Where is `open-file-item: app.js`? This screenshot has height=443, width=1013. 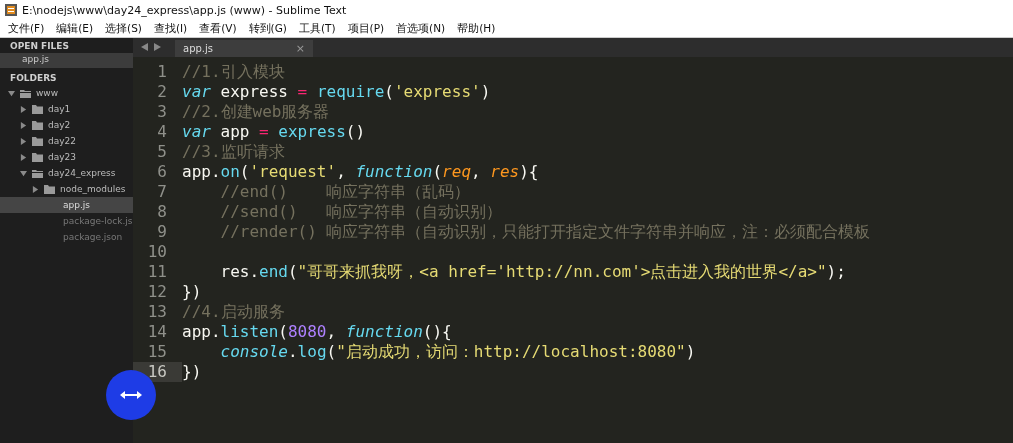
open-file-item: app.js is located at coordinates (66, 60).